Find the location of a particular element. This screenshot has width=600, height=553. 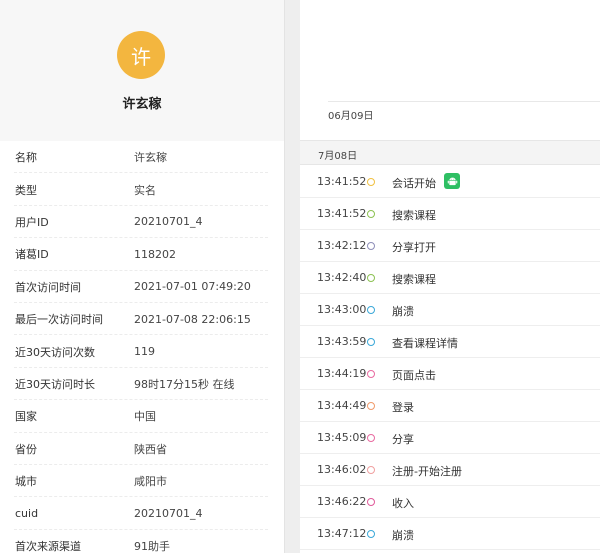

field-row: 近30天访问次数 119 is located at coordinates (142, 352).